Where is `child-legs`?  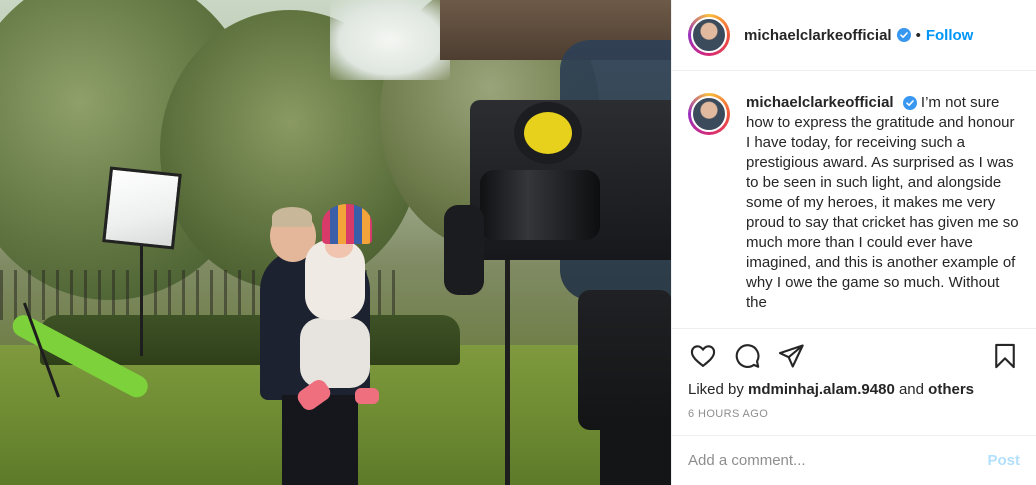
child-legs is located at coordinates (335, 353).